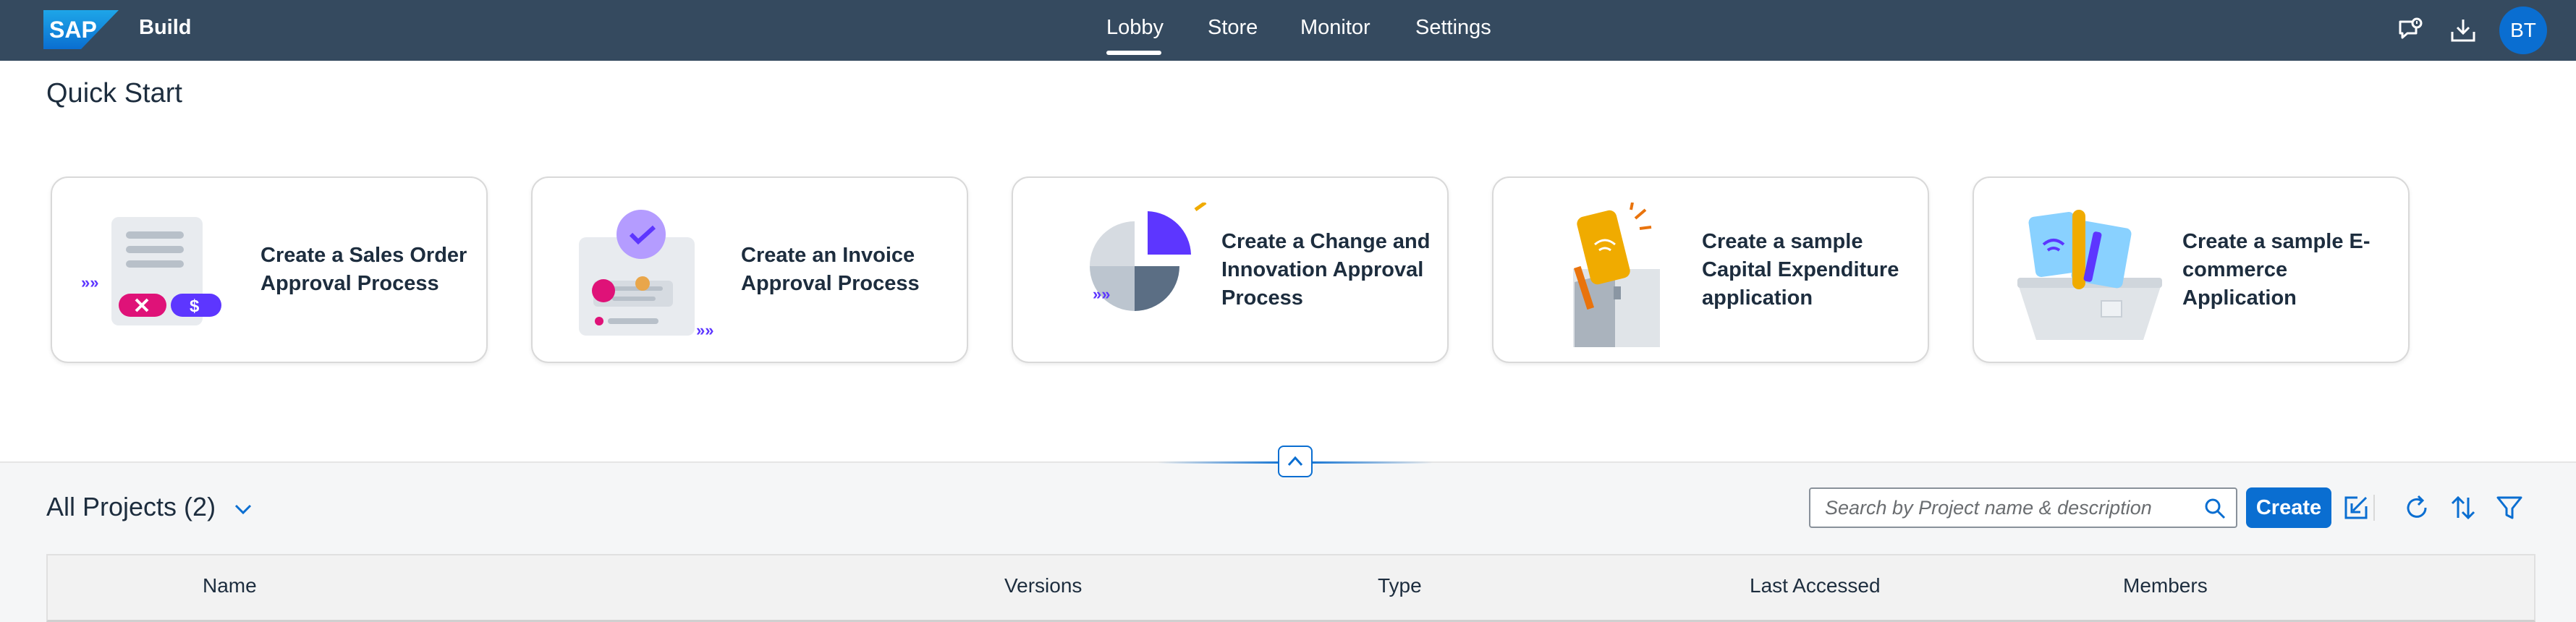 The height and width of the screenshot is (622, 2576). I want to click on product-name: Build, so click(165, 27).